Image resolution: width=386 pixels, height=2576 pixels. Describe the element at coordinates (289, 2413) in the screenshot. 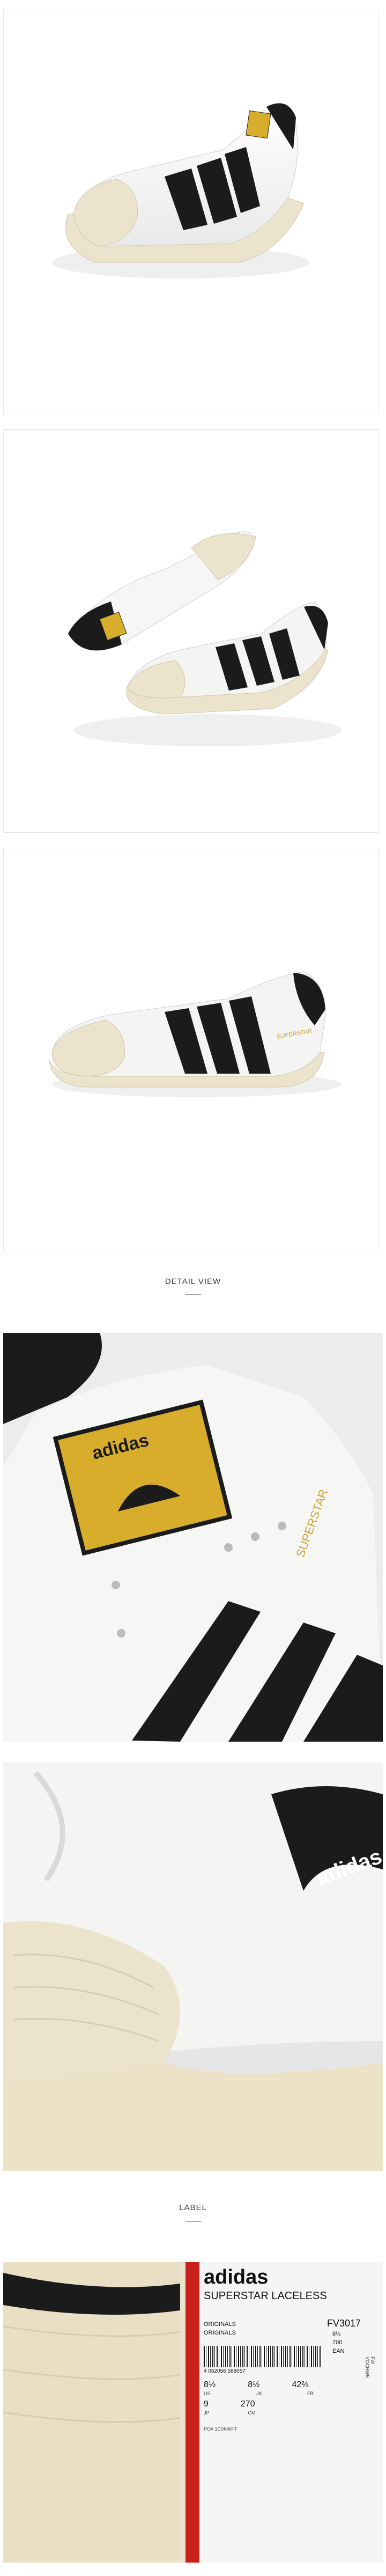

I see `size-units-2: JP CM` at that location.